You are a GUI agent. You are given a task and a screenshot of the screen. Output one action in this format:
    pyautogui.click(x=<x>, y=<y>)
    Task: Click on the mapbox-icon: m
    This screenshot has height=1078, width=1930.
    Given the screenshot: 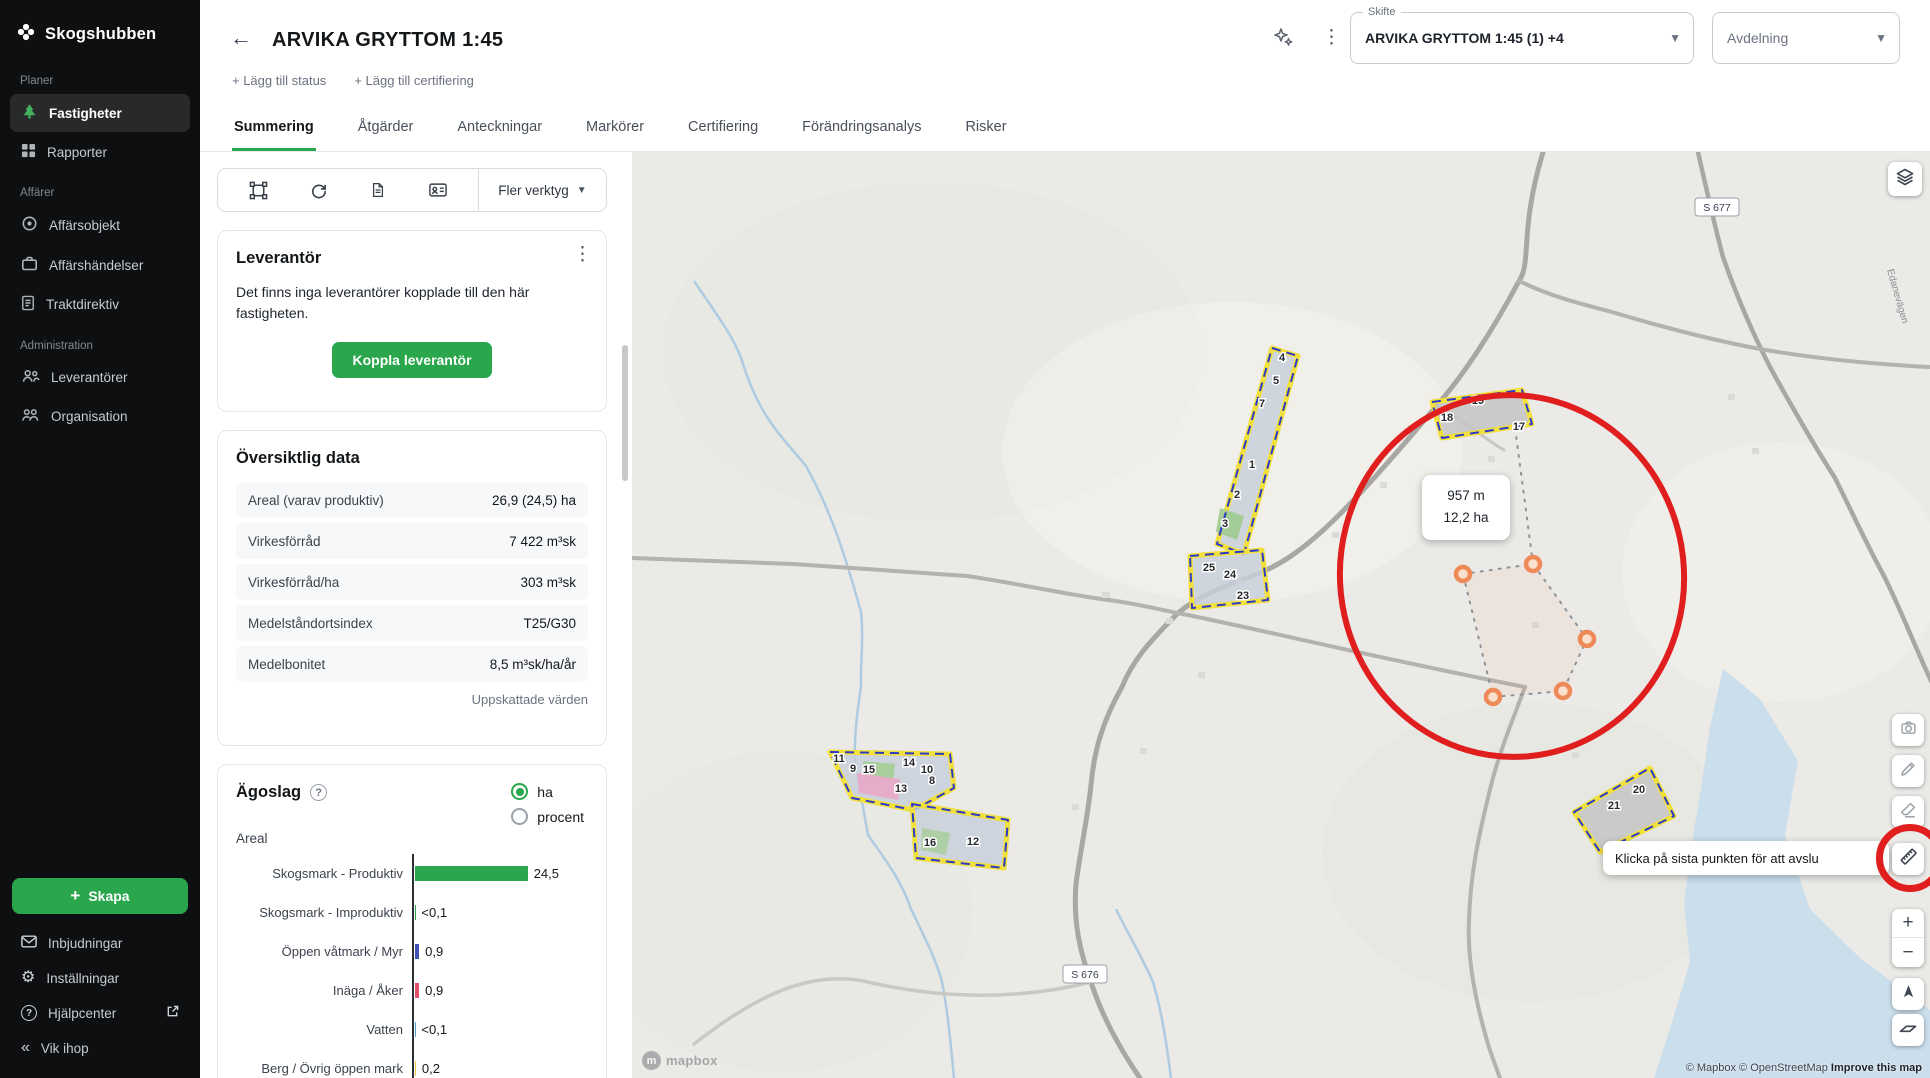 What is the action you would take?
    pyautogui.click(x=651, y=1060)
    